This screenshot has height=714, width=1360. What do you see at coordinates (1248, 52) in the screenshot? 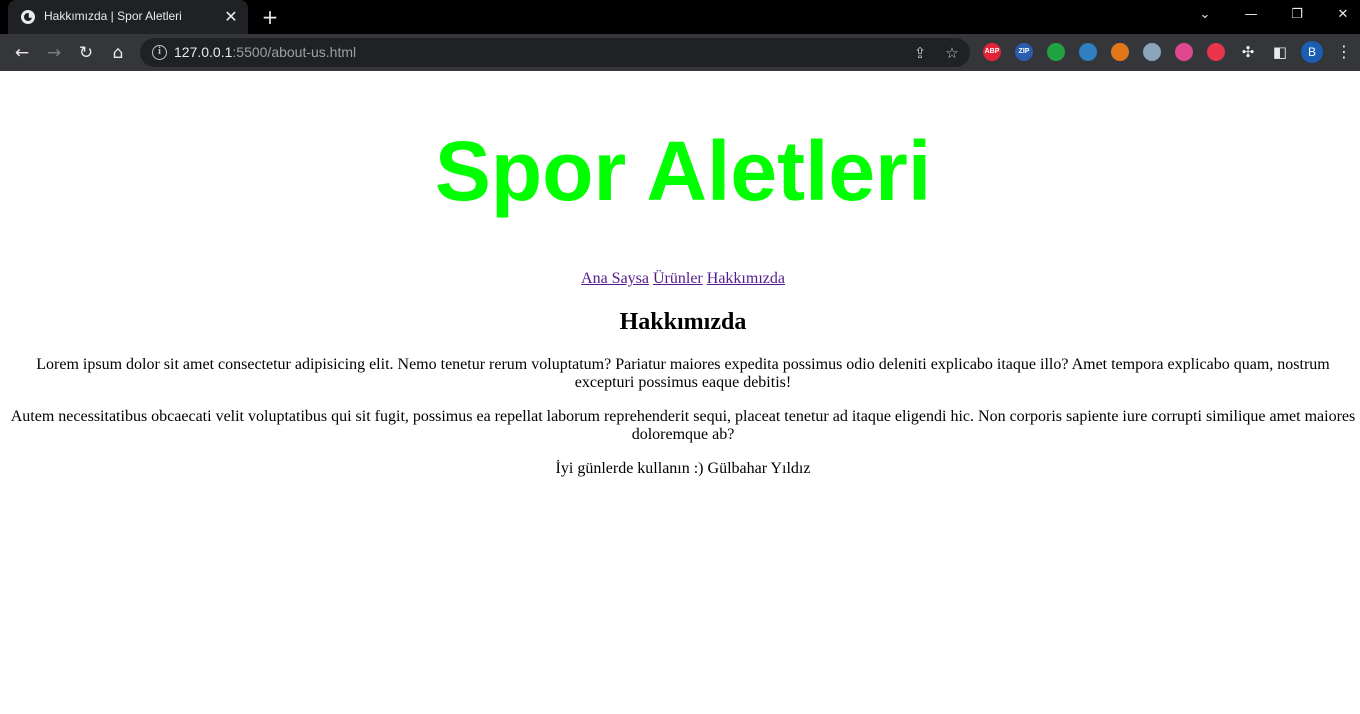
I see `extensions-puzzle-icon: ✣` at bounding box center [1248, 52].